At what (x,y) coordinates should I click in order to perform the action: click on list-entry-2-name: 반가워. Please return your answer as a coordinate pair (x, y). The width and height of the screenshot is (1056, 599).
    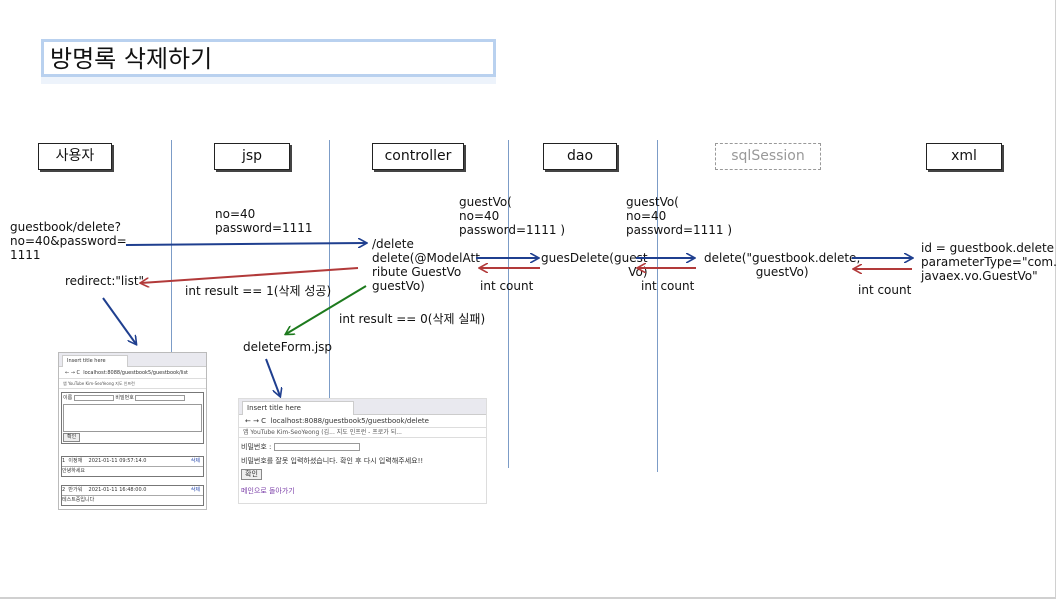
    Looking at the image, I should click on (75, 490).